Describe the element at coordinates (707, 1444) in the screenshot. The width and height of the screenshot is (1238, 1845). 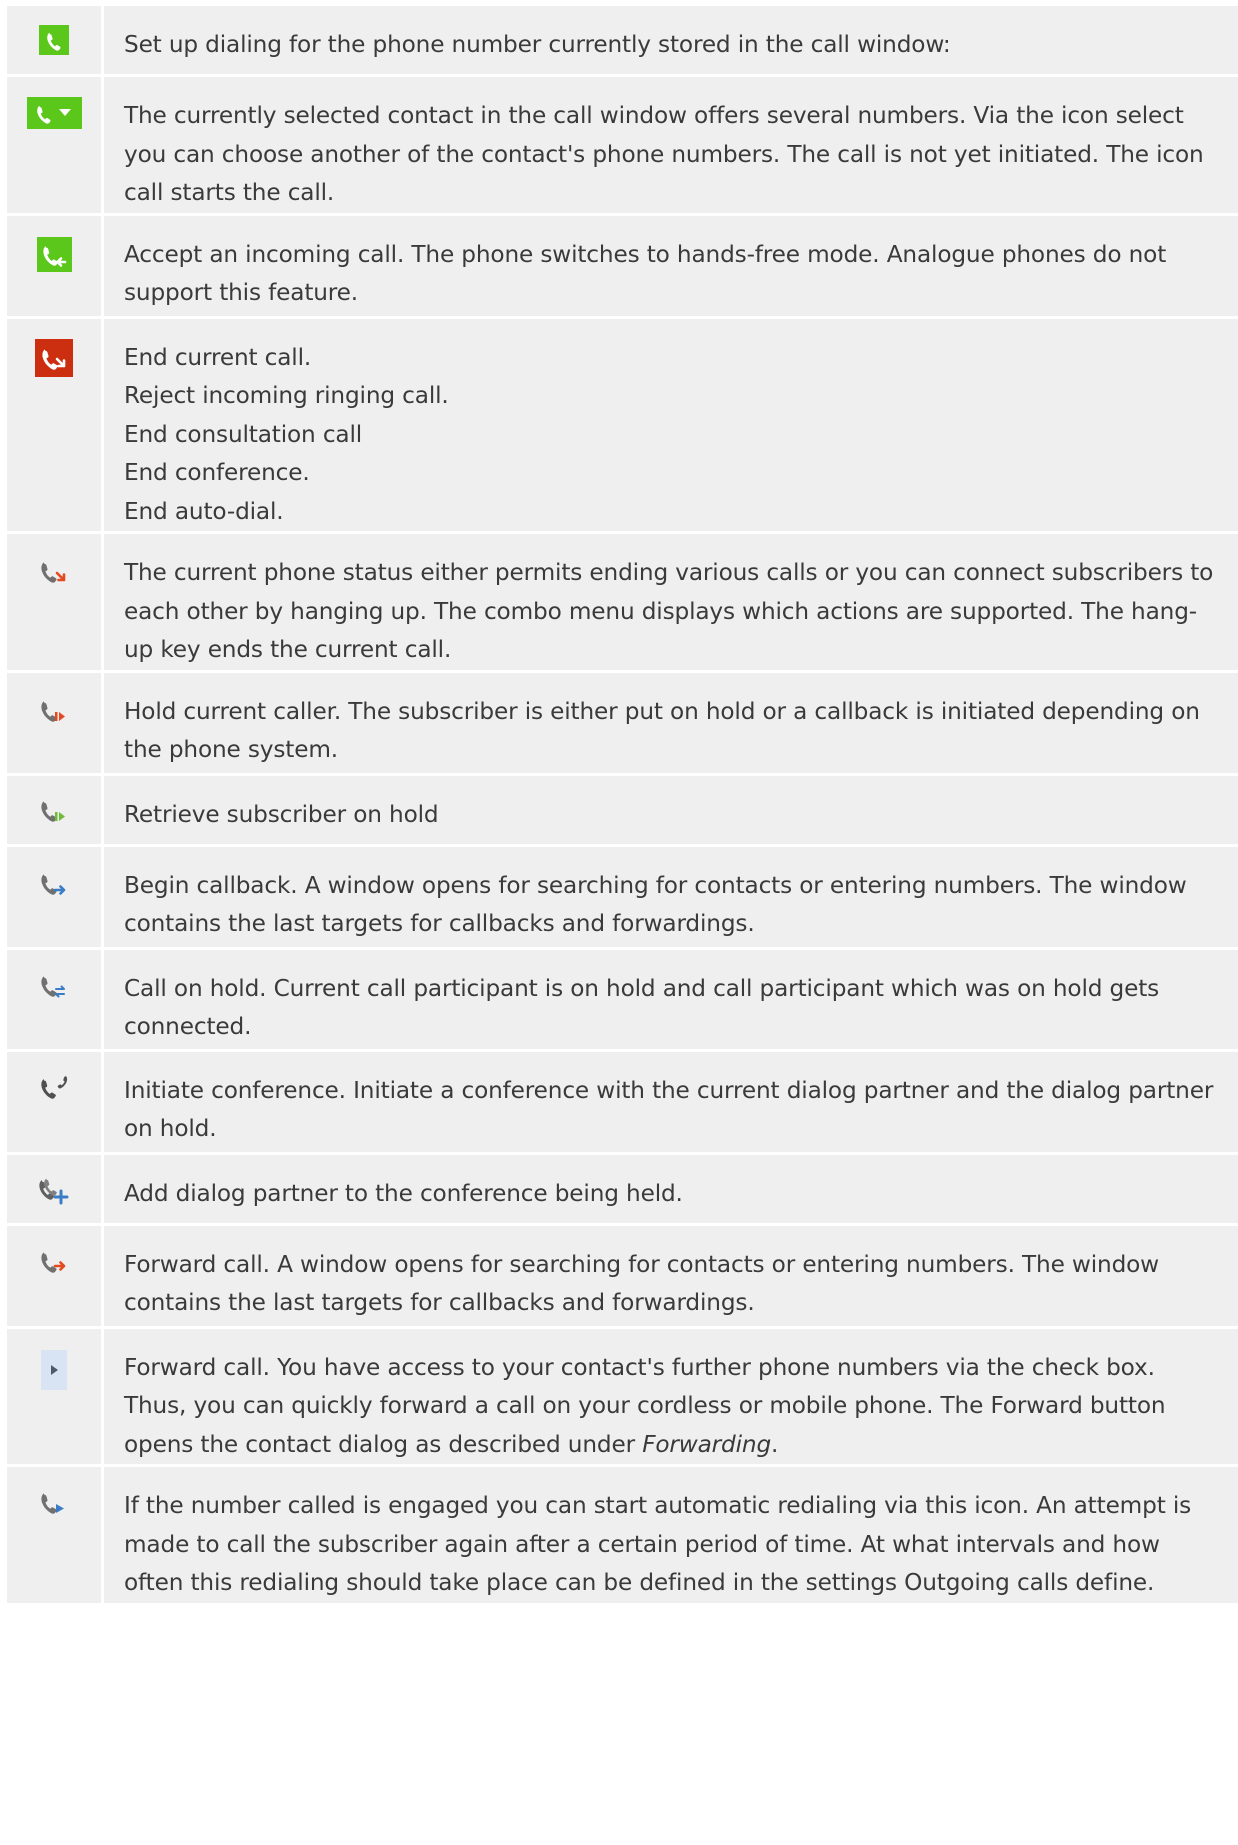
I see `forwarding-reference: Forwarding` at that location.